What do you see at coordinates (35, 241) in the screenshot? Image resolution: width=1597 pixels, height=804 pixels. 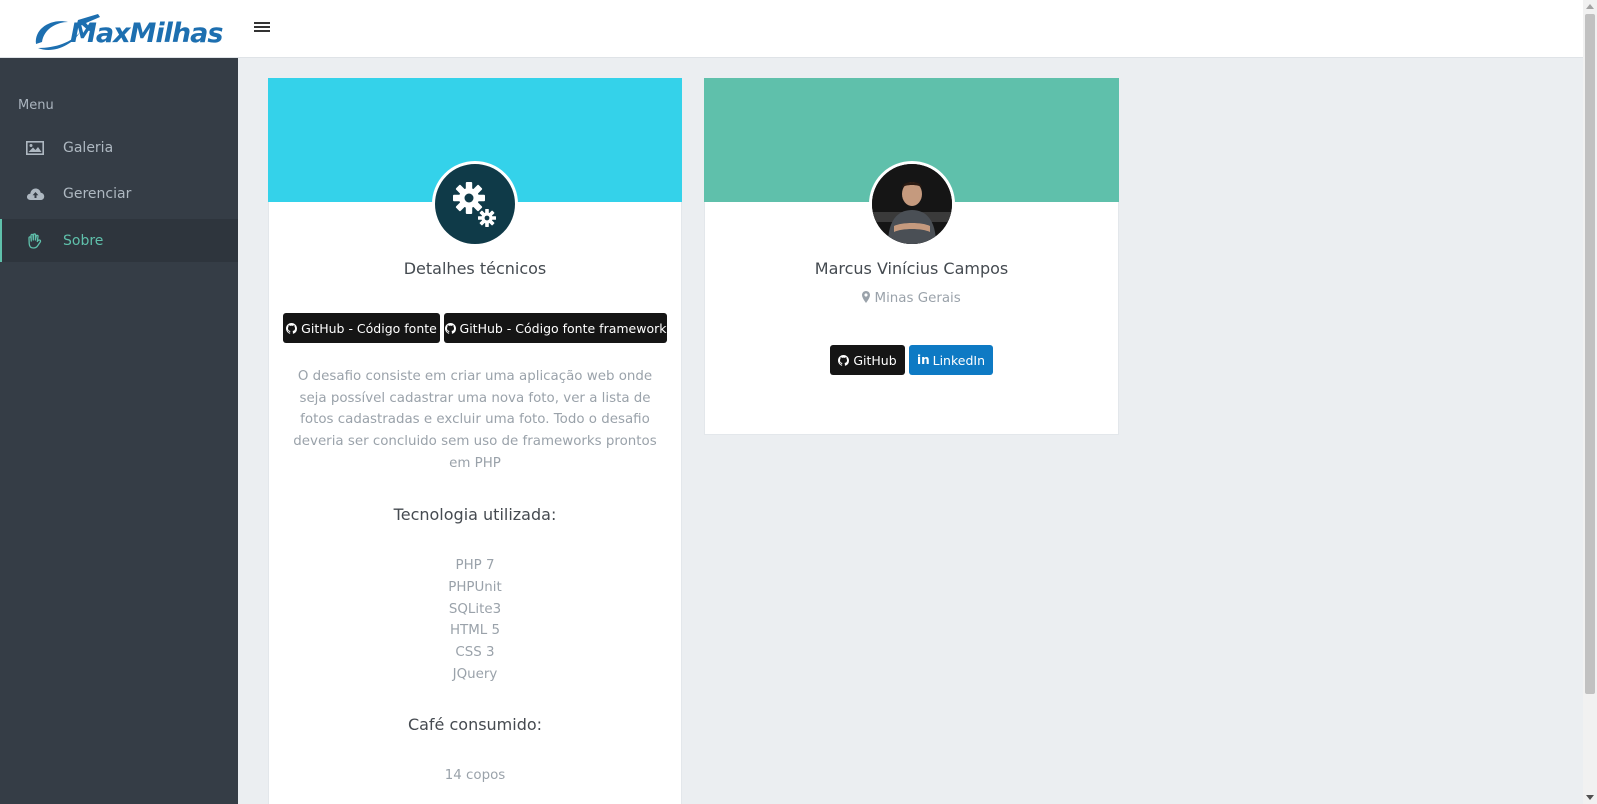 I see `hand-icon` at bounding box center [35, 241].